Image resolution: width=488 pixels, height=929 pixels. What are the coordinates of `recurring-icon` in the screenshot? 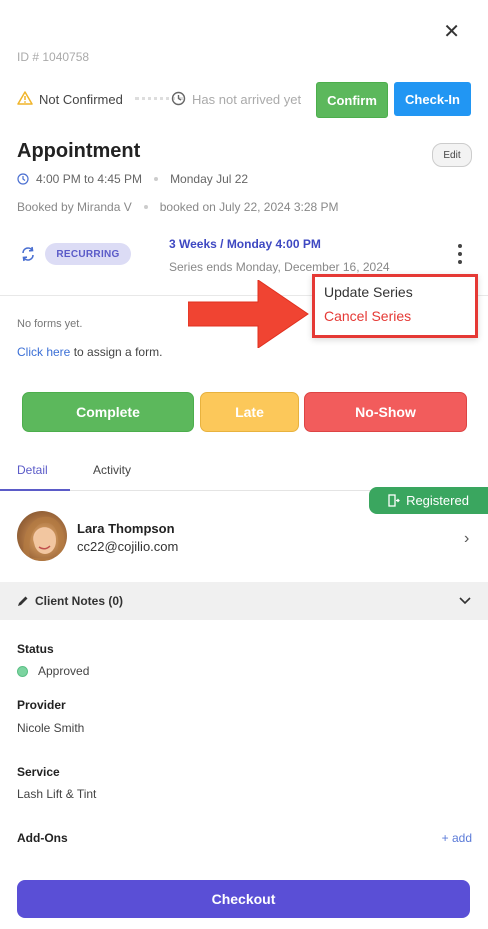 It's located at (28, 254).